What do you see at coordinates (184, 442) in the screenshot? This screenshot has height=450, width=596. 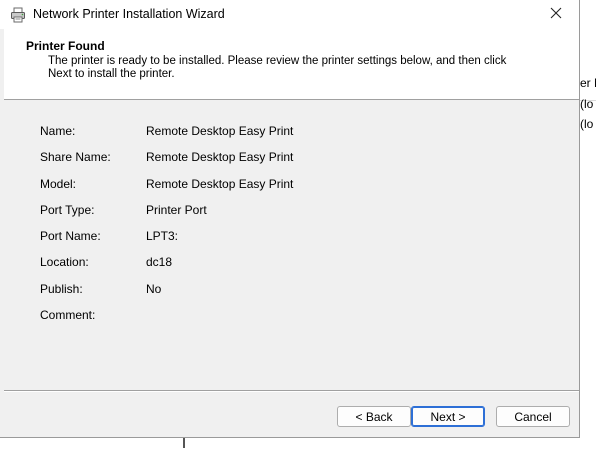 I see `background-splitter` at bounding box center [184, 442].